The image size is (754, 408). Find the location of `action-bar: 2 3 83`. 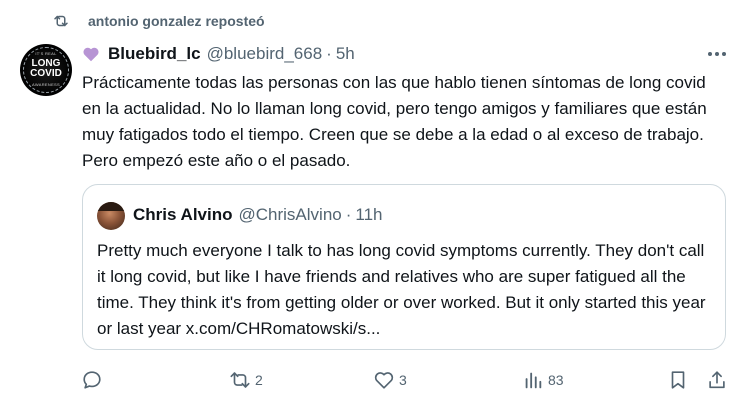

action-bar: 2 3 83 is located at coordinates (377, 380).